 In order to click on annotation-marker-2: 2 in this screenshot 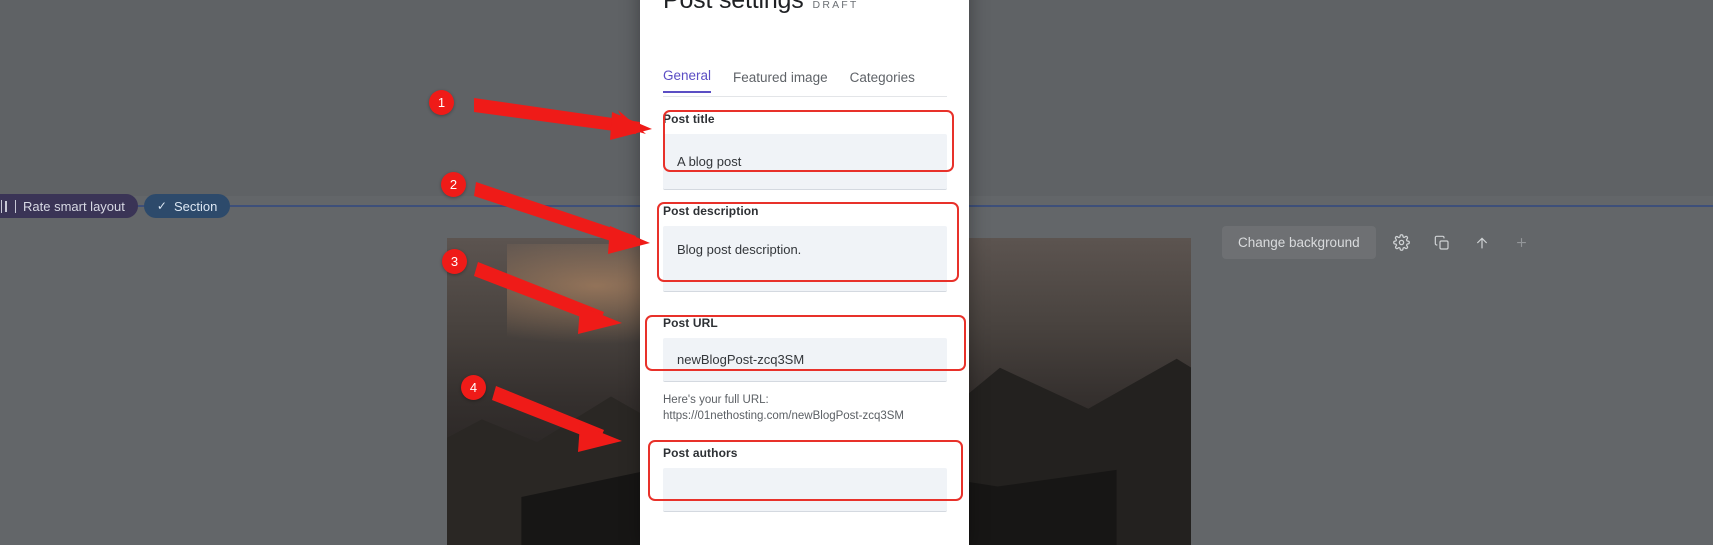, I will do `click(453, 184)`.